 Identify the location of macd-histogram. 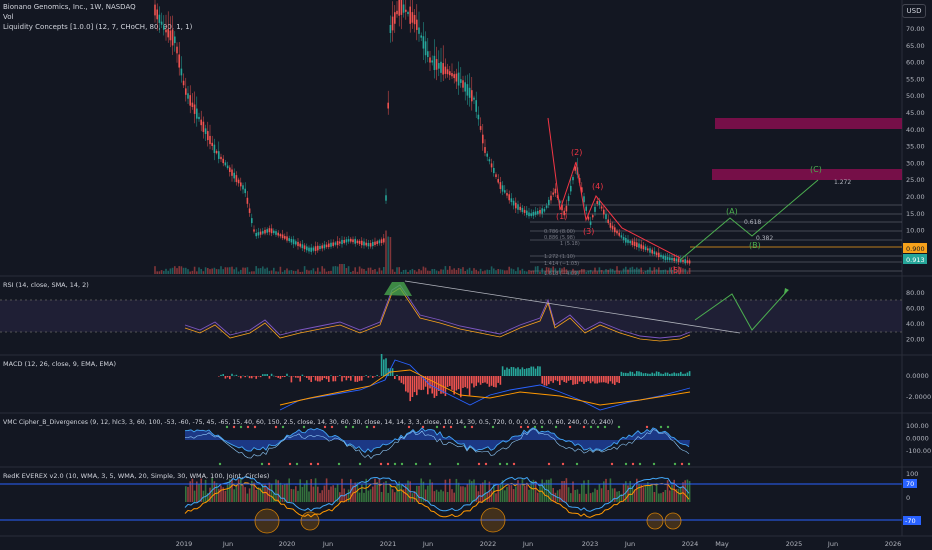
(454, 382).